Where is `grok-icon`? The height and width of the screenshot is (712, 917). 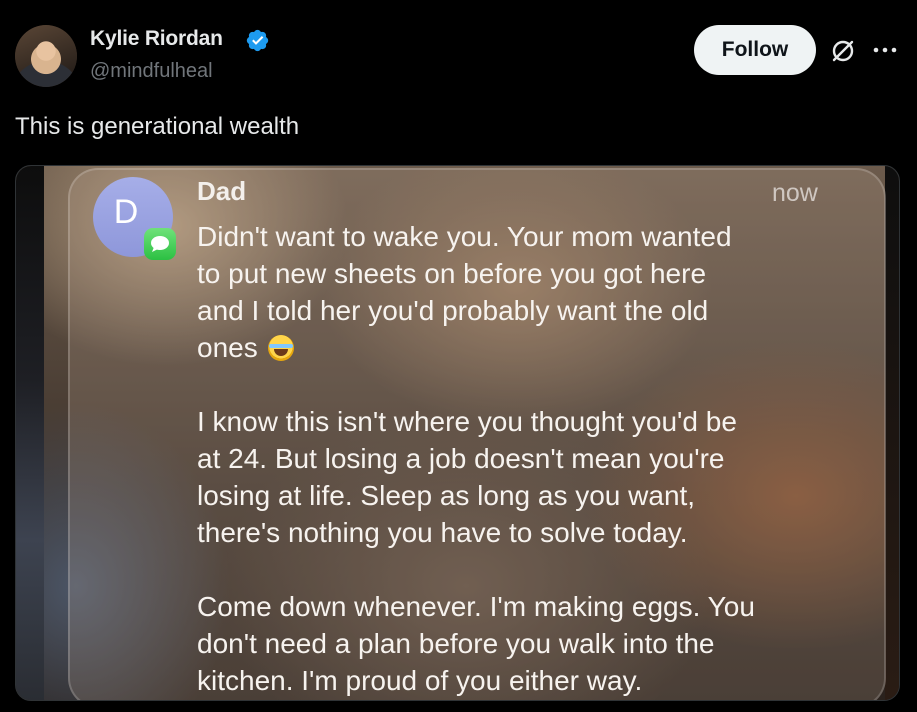 grok-icon is located at coordinates (843, 51).